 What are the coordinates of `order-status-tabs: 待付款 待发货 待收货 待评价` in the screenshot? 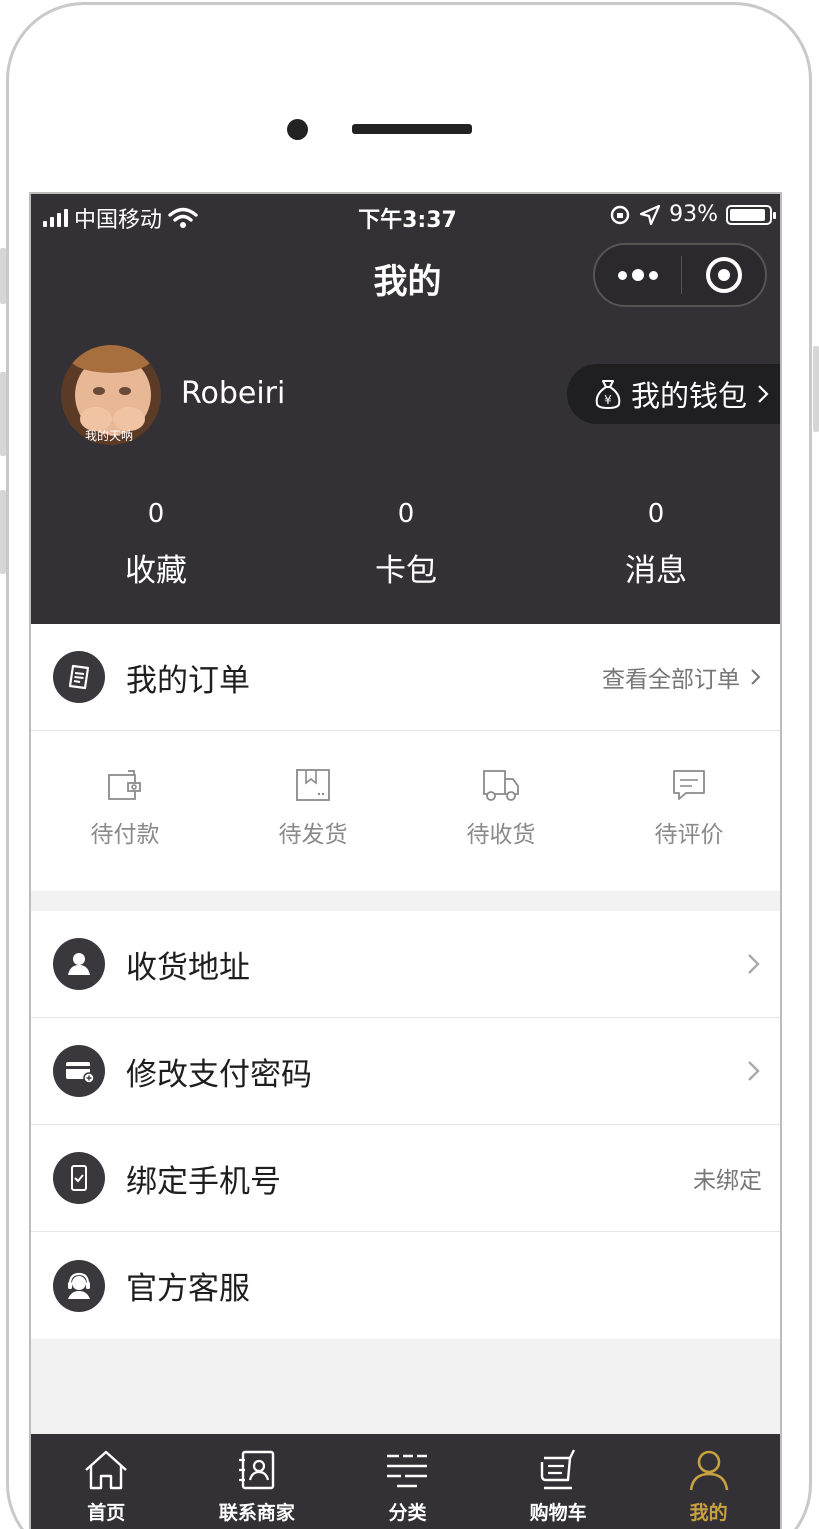 It's located at (405, 811).